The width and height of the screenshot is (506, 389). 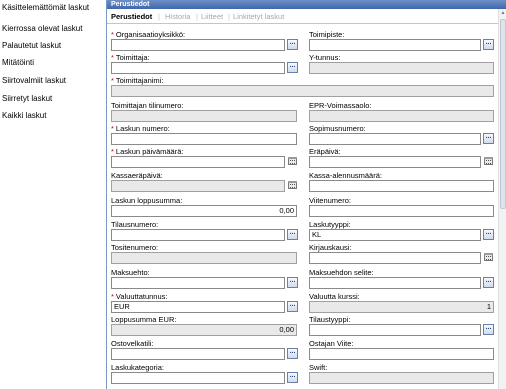 I want to click on viitenumero-field, so click(x=401, y=211).